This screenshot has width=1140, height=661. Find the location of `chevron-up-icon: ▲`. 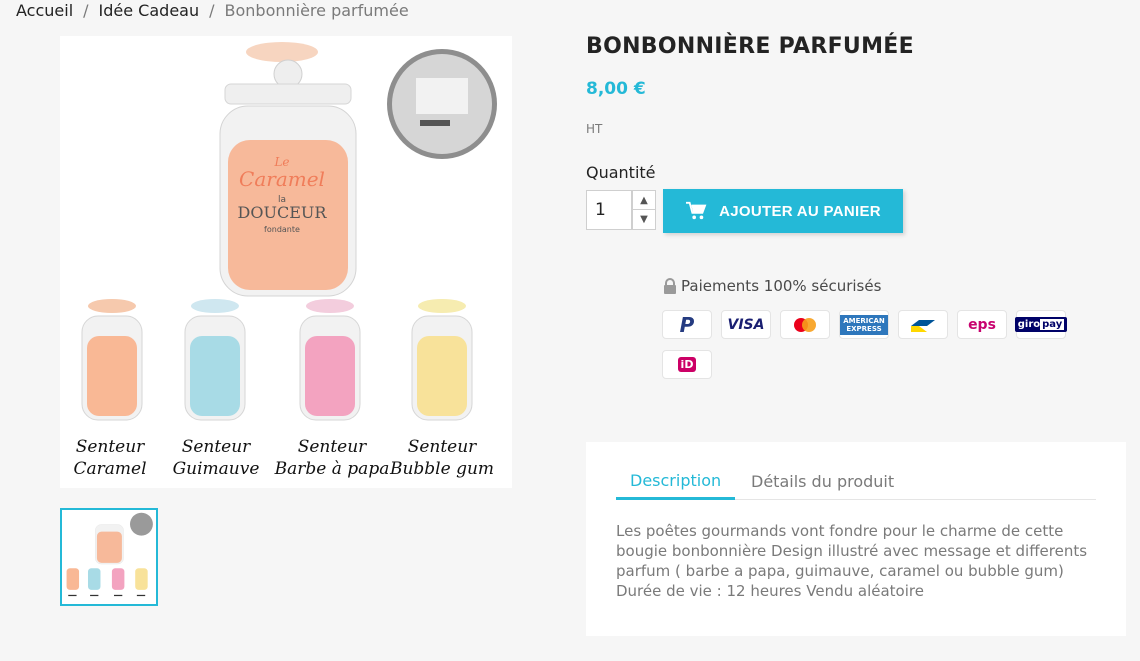

chevron-up-icon: ▲ is located at coordinates (644, 200).